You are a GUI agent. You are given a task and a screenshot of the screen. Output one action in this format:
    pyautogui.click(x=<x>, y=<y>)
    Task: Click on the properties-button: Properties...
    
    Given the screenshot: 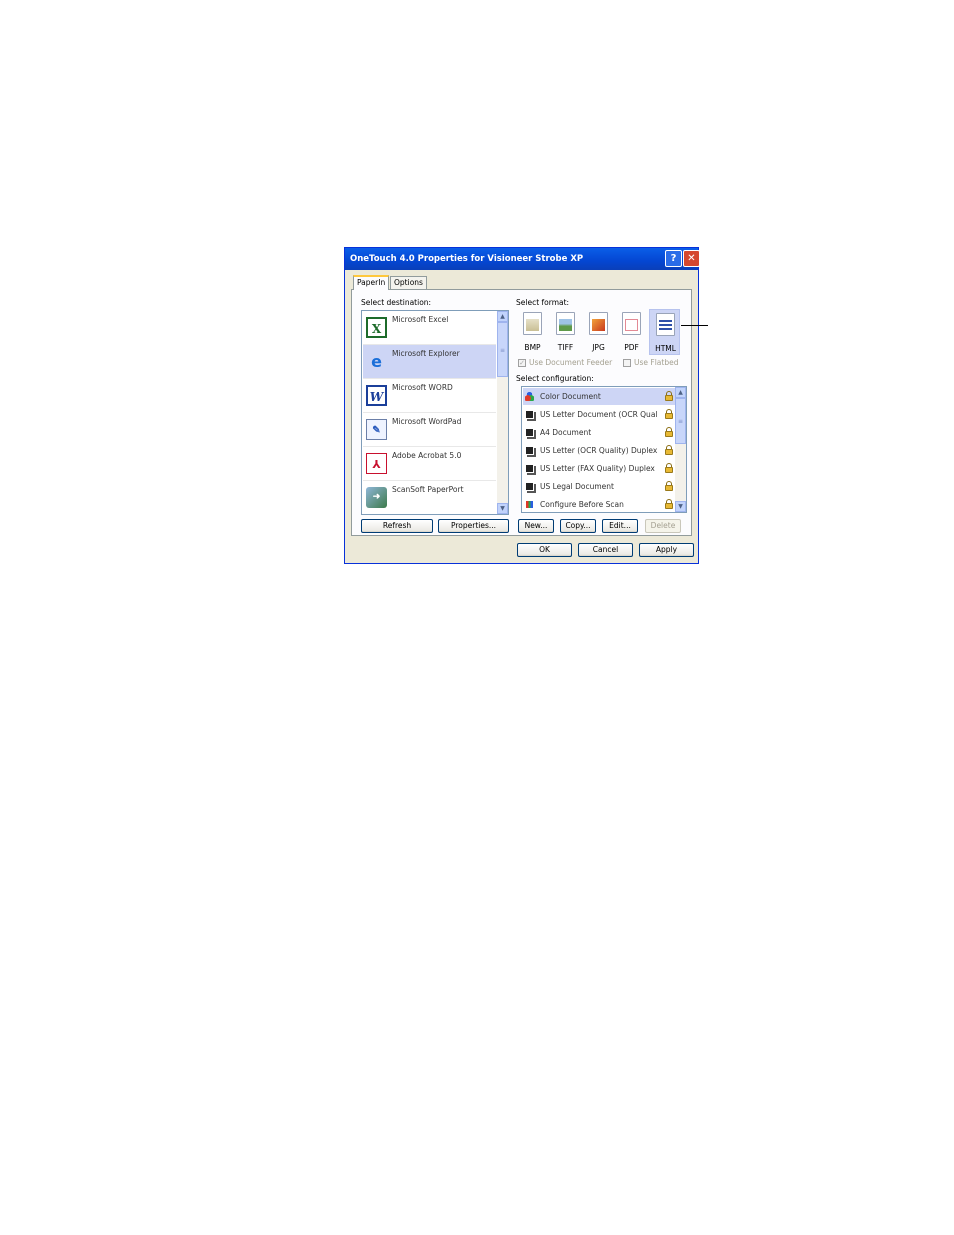 What is the action you would take?
    pyautogui.click(x=473, y=526)
    